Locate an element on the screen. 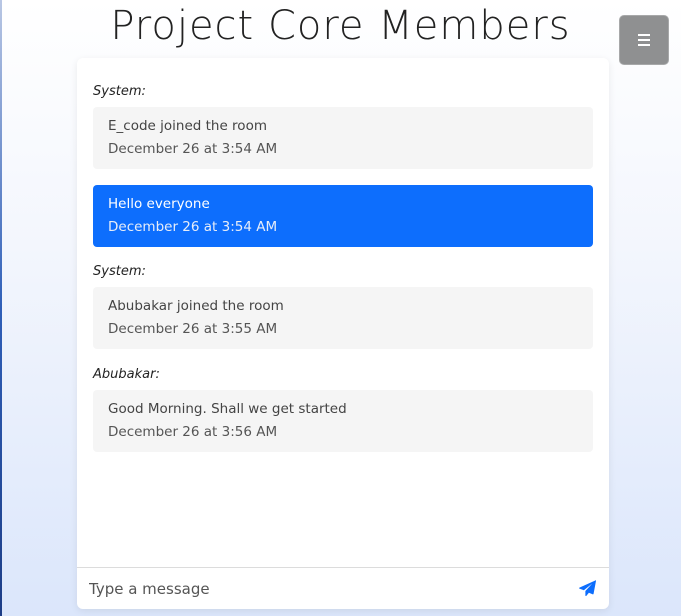 The image size is (681, 616). menu-button is located at coordinates (644, 40).